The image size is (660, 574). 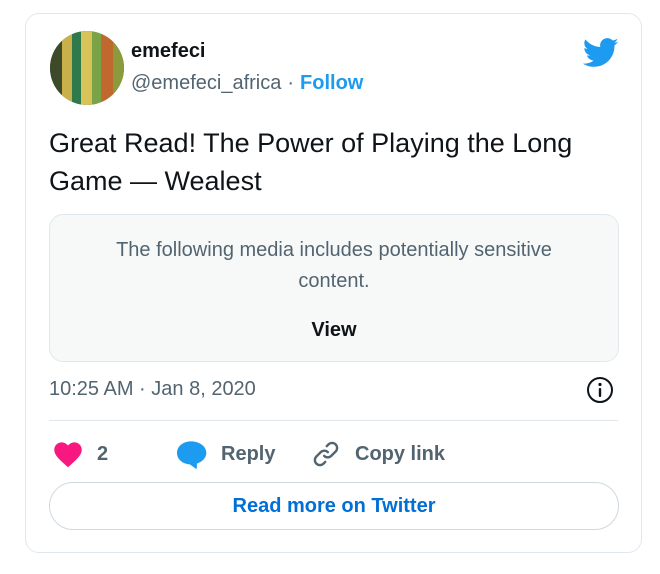 I want to click on read-more-button: Read more on Twitter, so click(x=334, y=506).